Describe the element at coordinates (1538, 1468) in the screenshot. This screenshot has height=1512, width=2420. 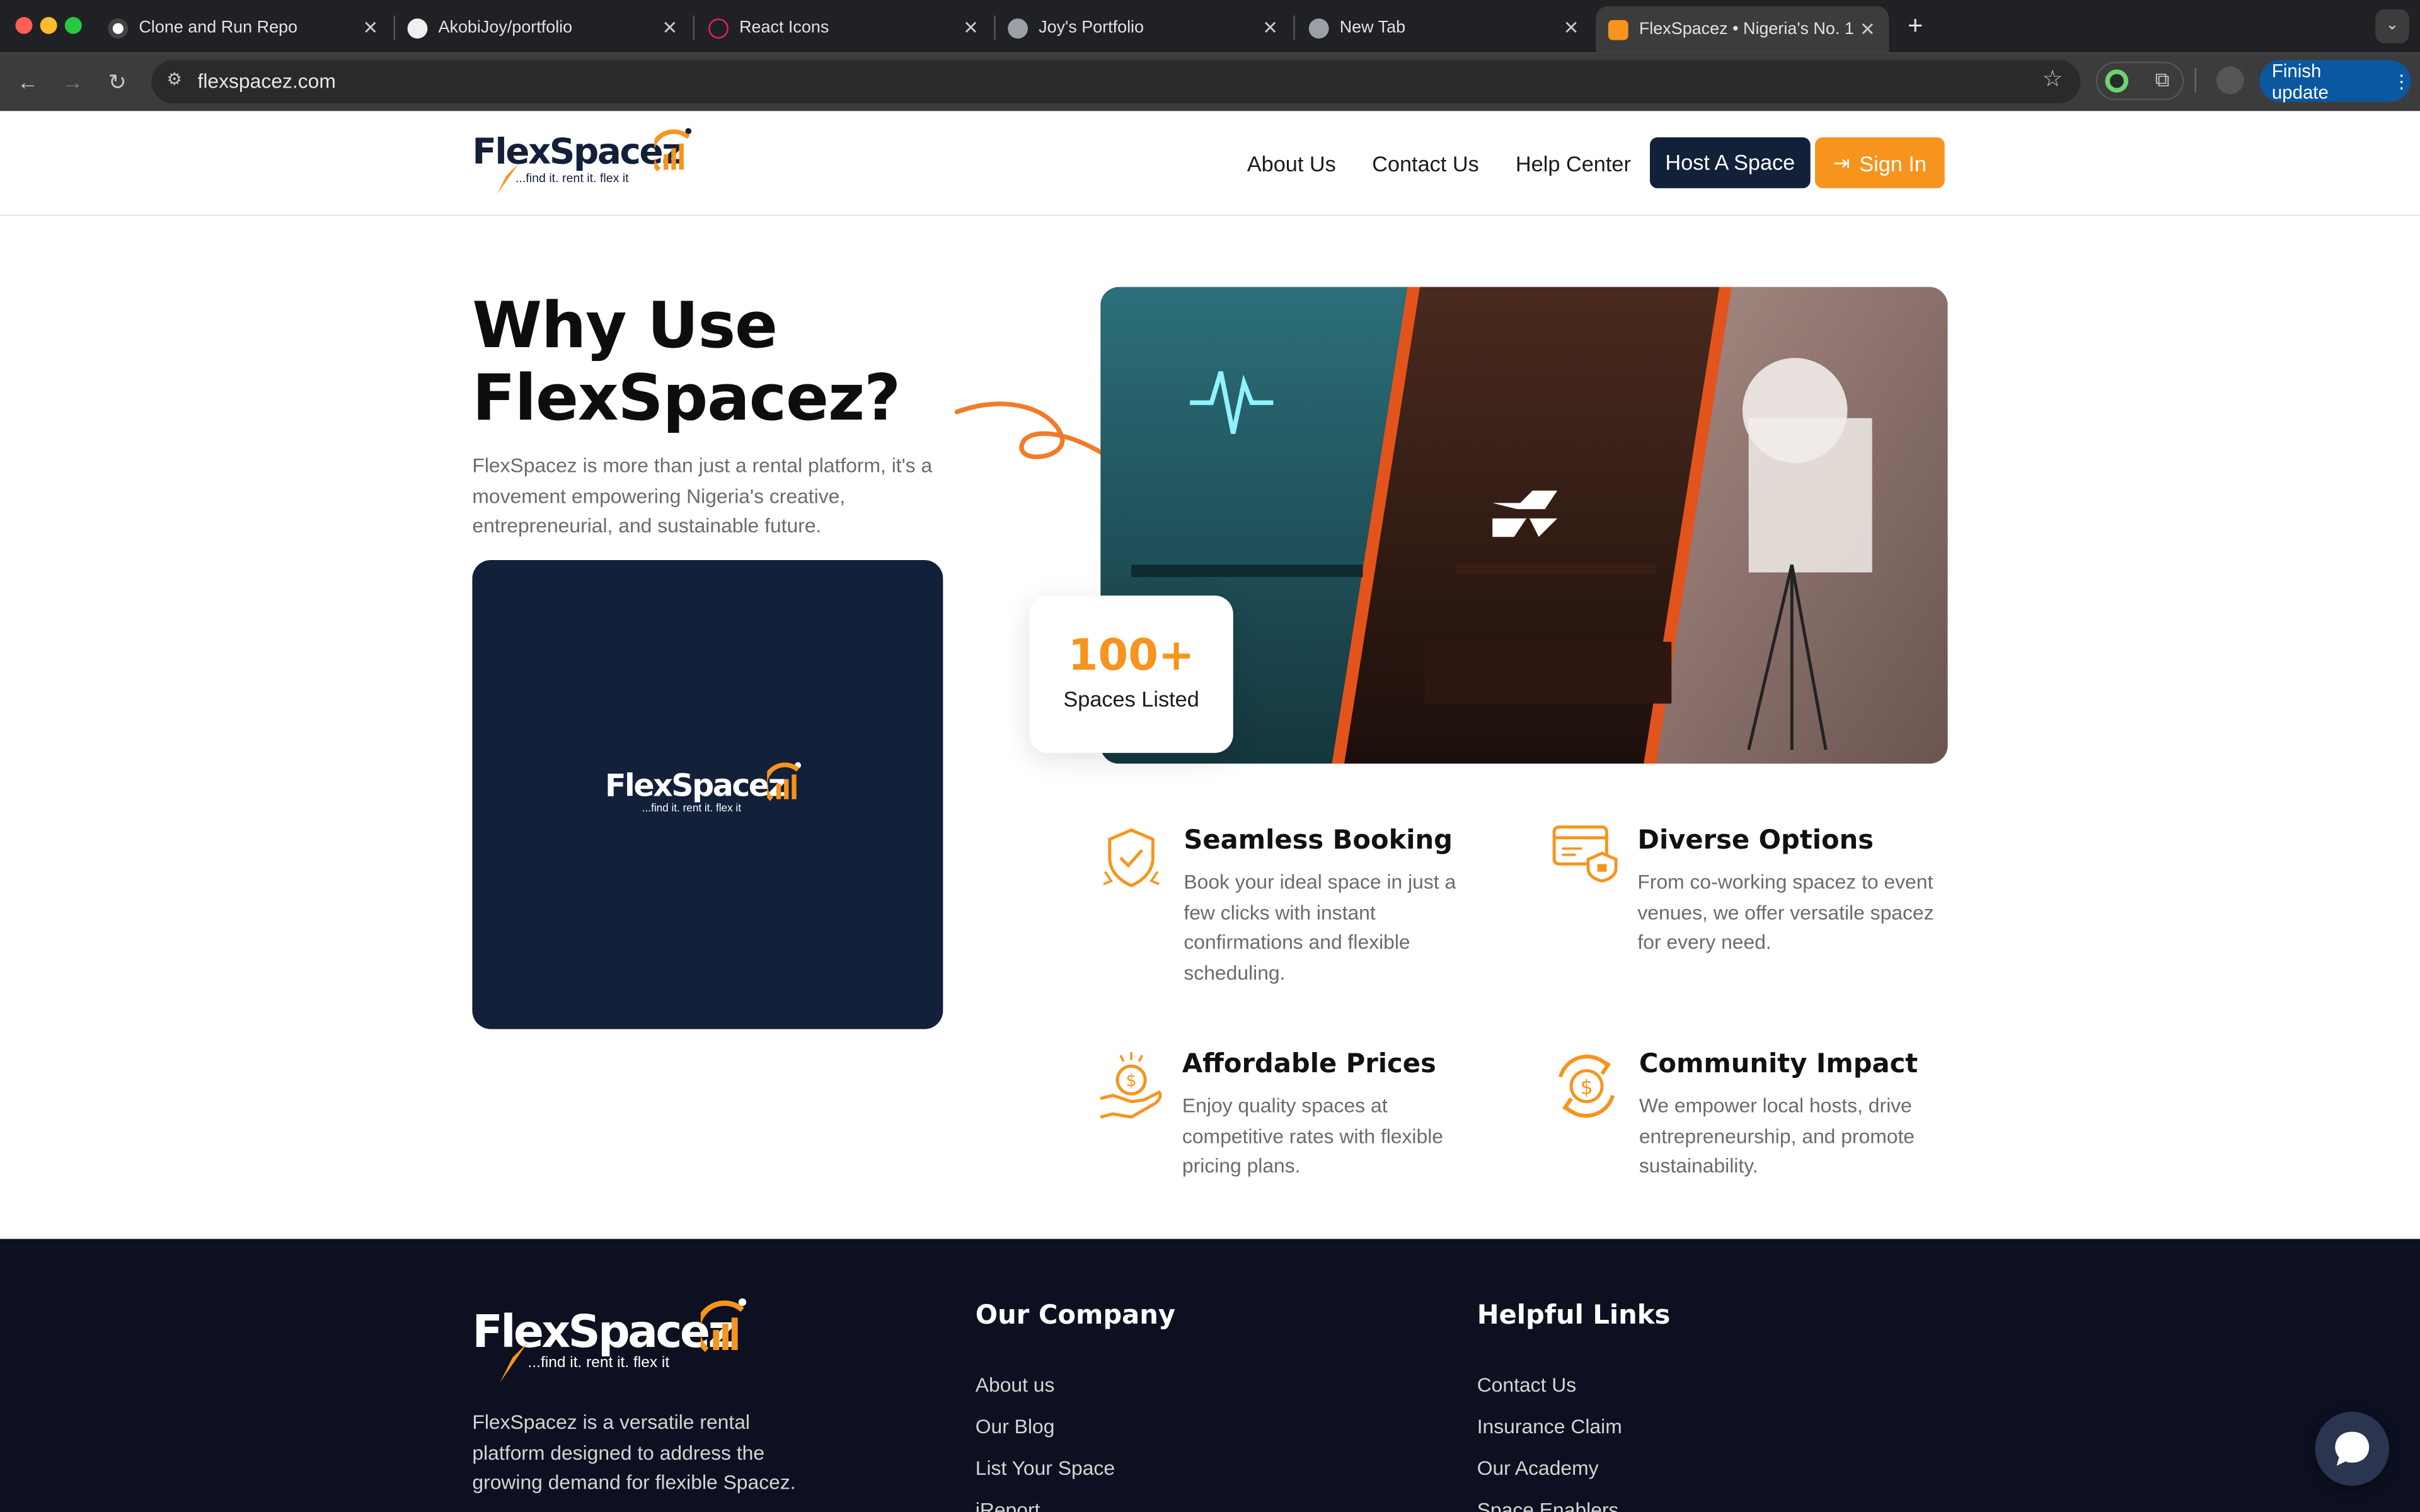
I see `footer-link-academy: Our Academy` at that location.